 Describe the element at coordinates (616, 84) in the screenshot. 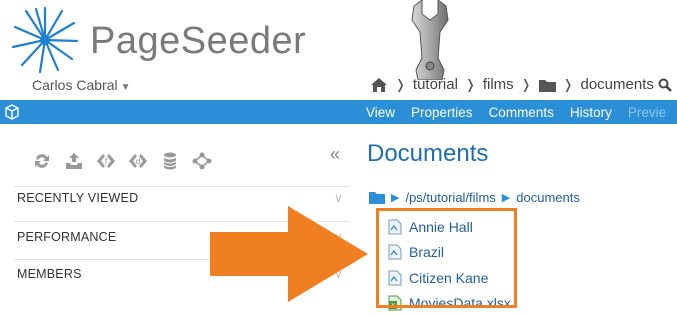

I see `breadcrumb-item-documents: documents` at that location.